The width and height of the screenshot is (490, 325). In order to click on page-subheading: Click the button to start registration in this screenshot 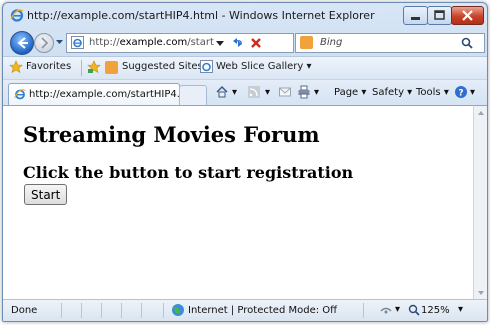, I will do `click(188, 172)`.